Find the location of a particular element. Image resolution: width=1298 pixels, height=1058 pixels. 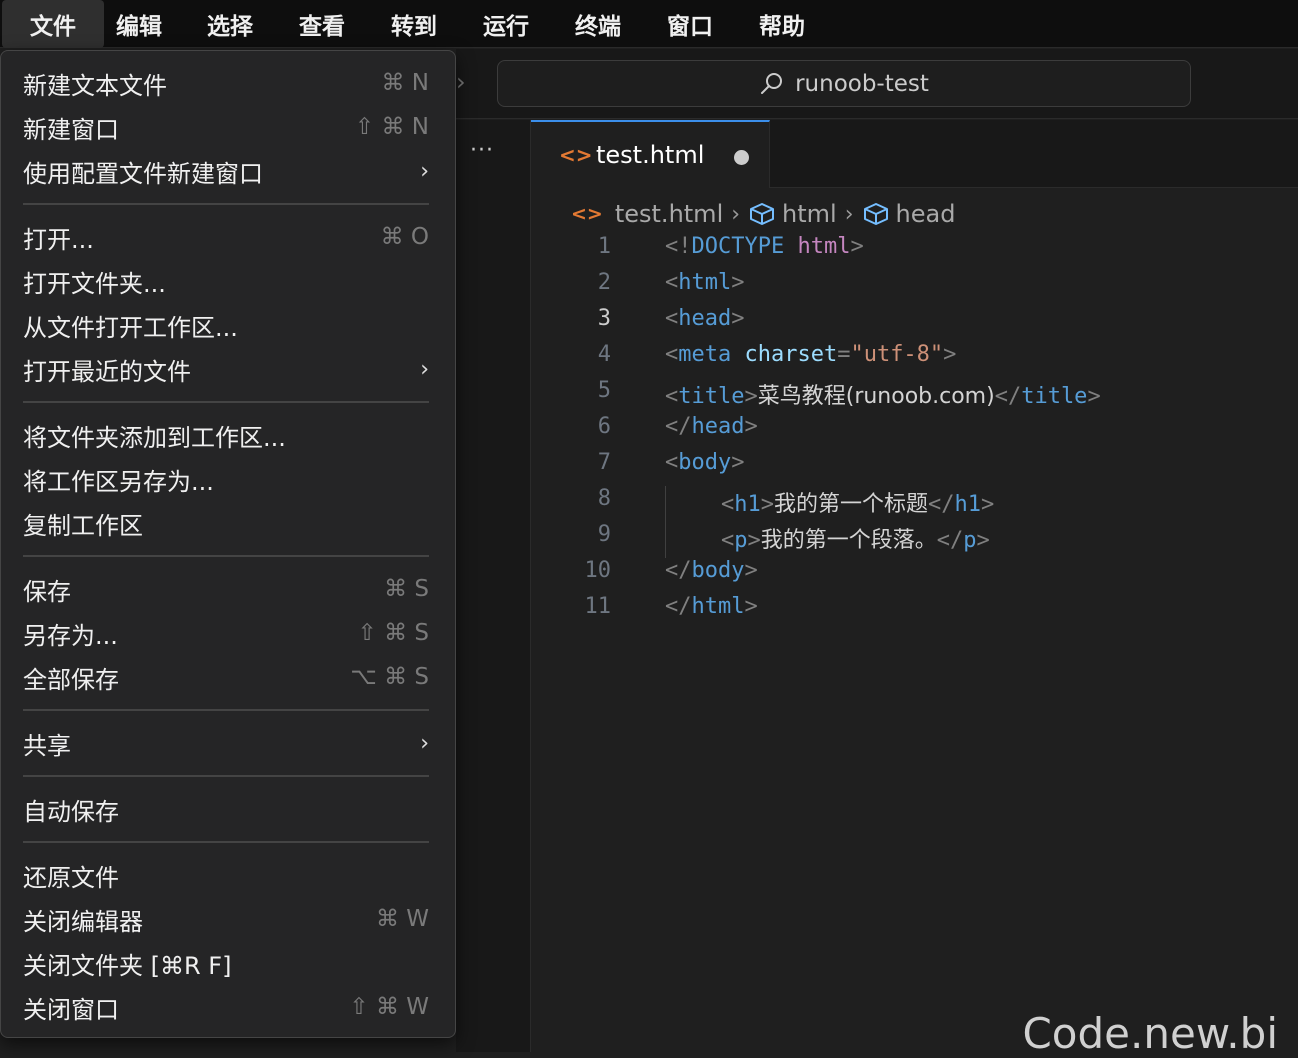

line-content: </html> is located at coordinates (711, 606).